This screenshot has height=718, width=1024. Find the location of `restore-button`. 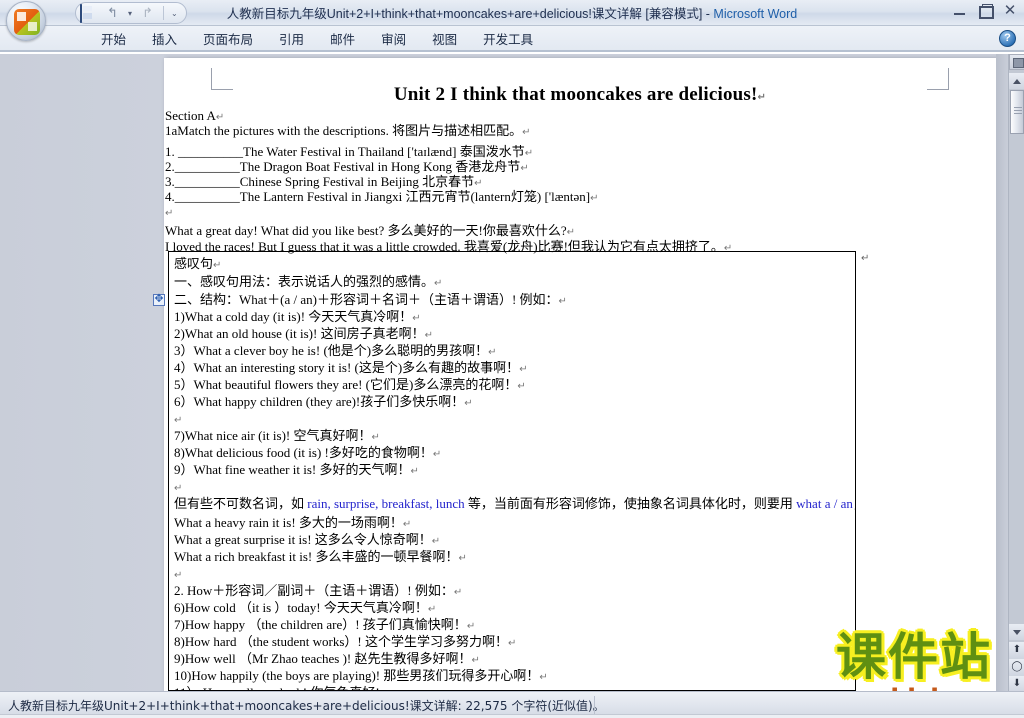

restore-button is located at coordinates (985, 11).